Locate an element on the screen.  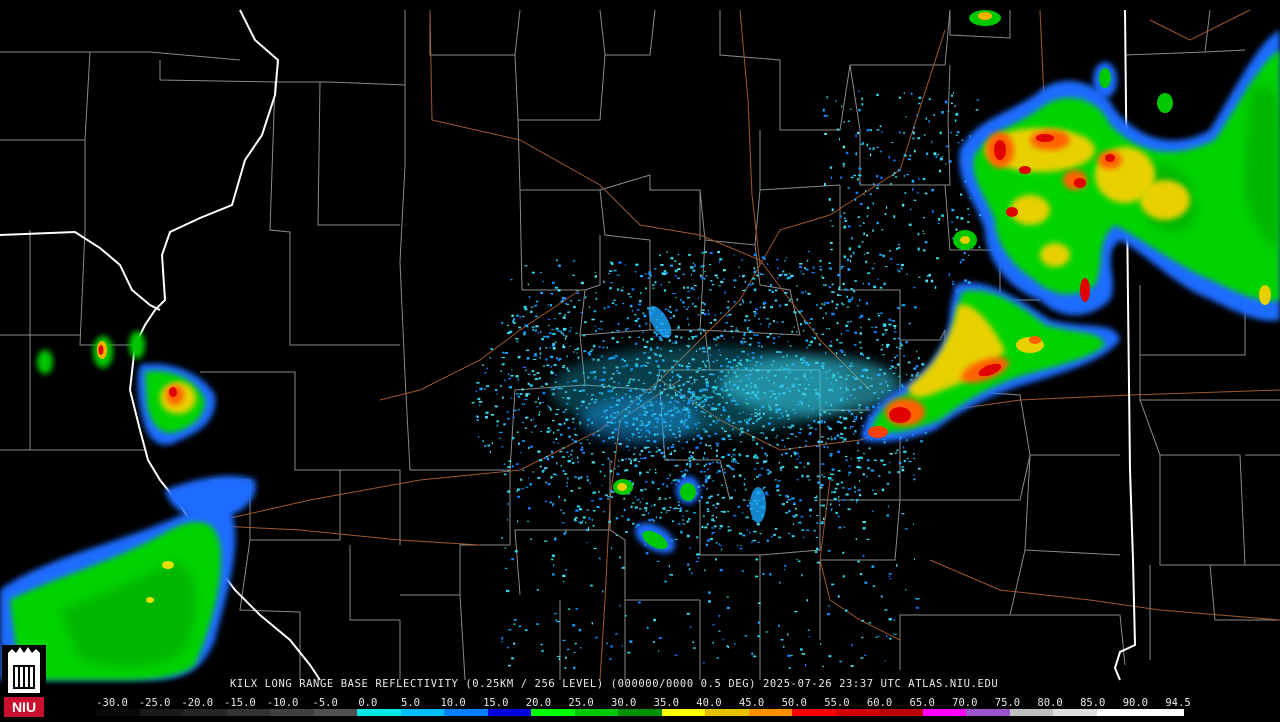
colorbar-segment is located at coordinates (118, 712).